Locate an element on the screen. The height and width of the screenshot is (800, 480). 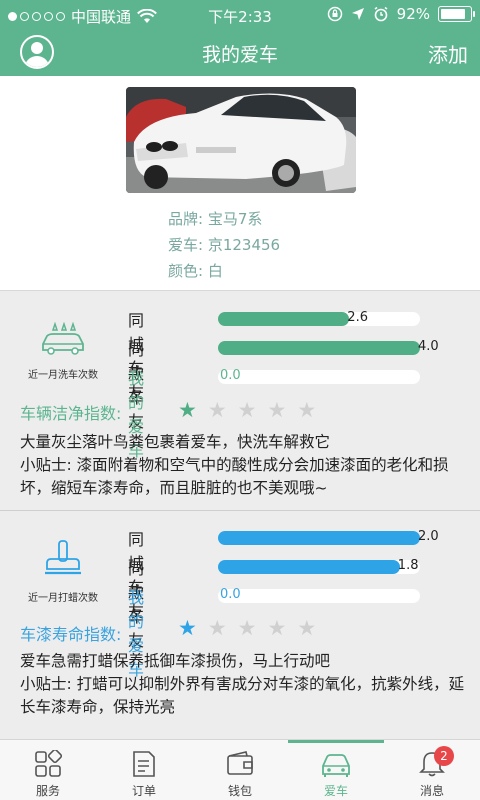
tab-my-car: 爱车 is located at coordinates (336, 770).